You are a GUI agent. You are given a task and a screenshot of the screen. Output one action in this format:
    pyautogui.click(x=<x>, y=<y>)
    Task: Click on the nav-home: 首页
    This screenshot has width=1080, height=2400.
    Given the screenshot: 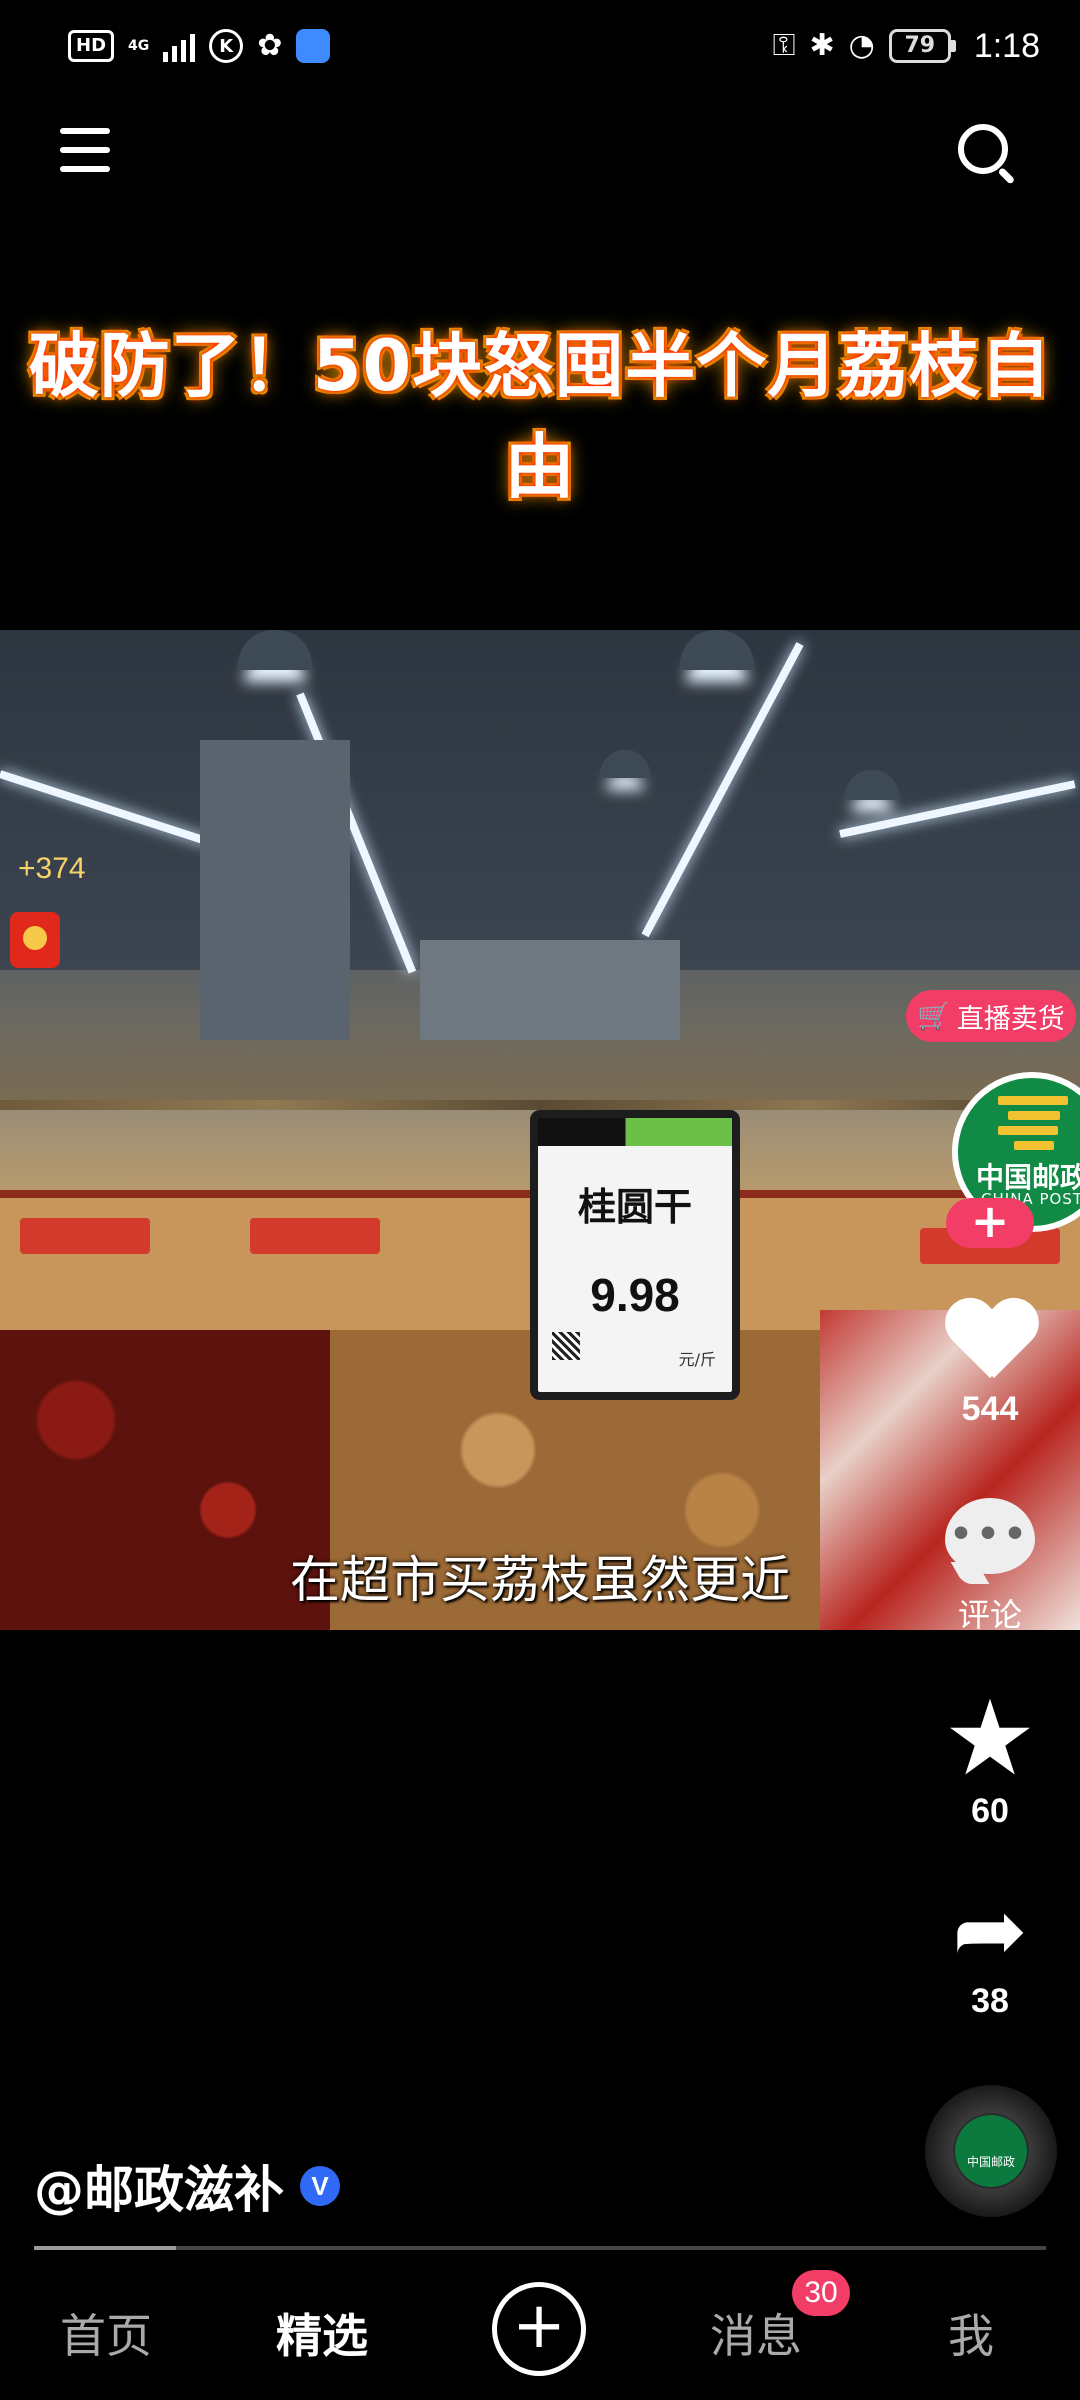 What is the action you would take?
    pyautogui.click(x=106, y=2333)
    